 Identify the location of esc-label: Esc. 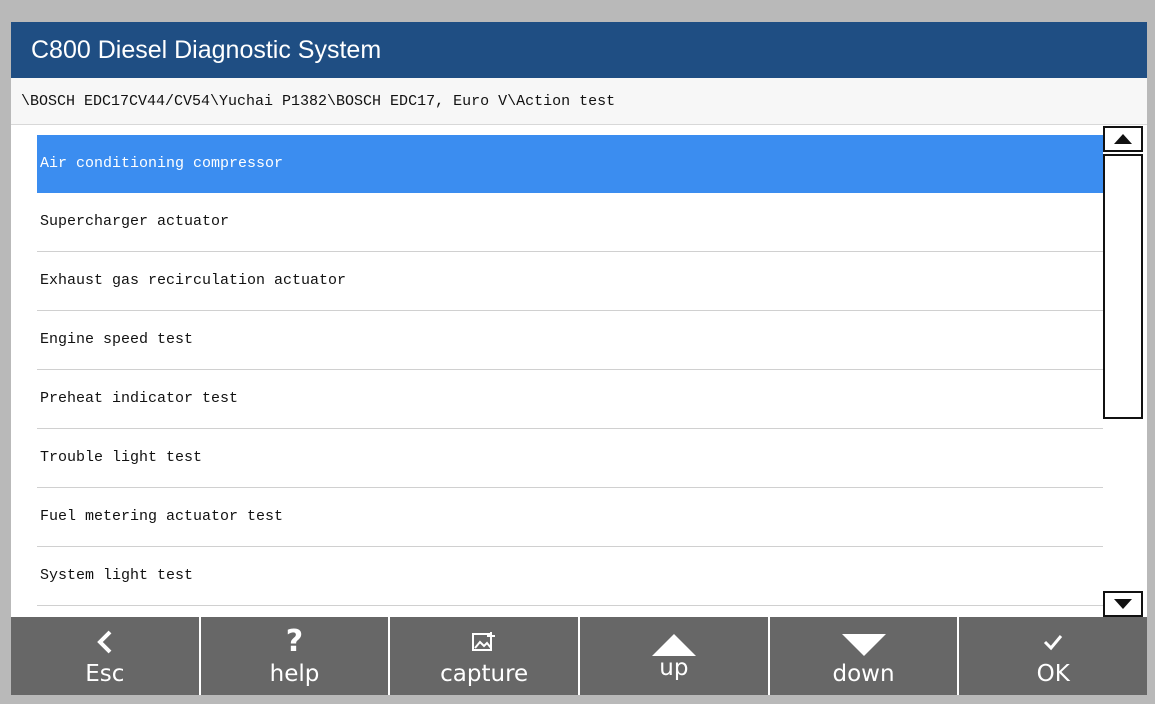
(105, 674).